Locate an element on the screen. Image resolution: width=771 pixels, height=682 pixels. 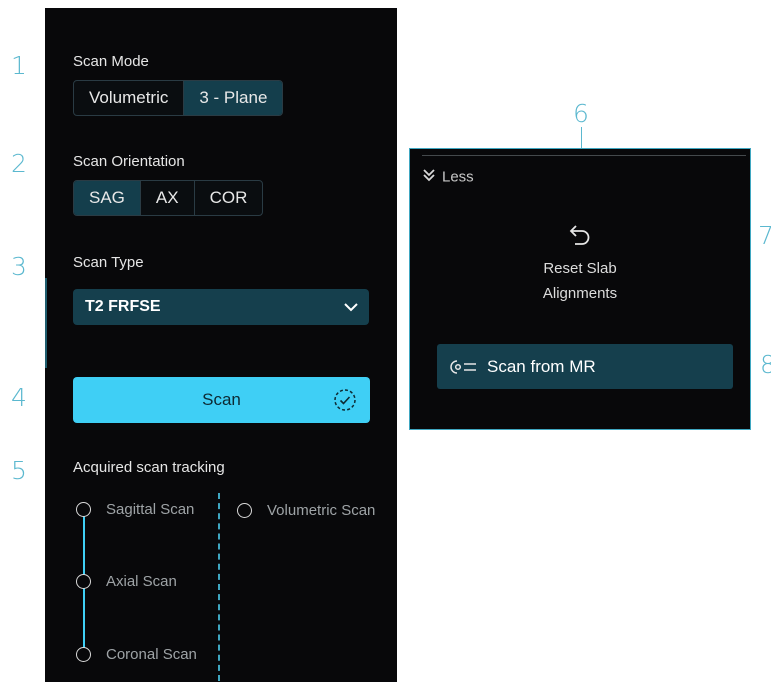
callout-5: 5 is located at coordinates (19, 470).